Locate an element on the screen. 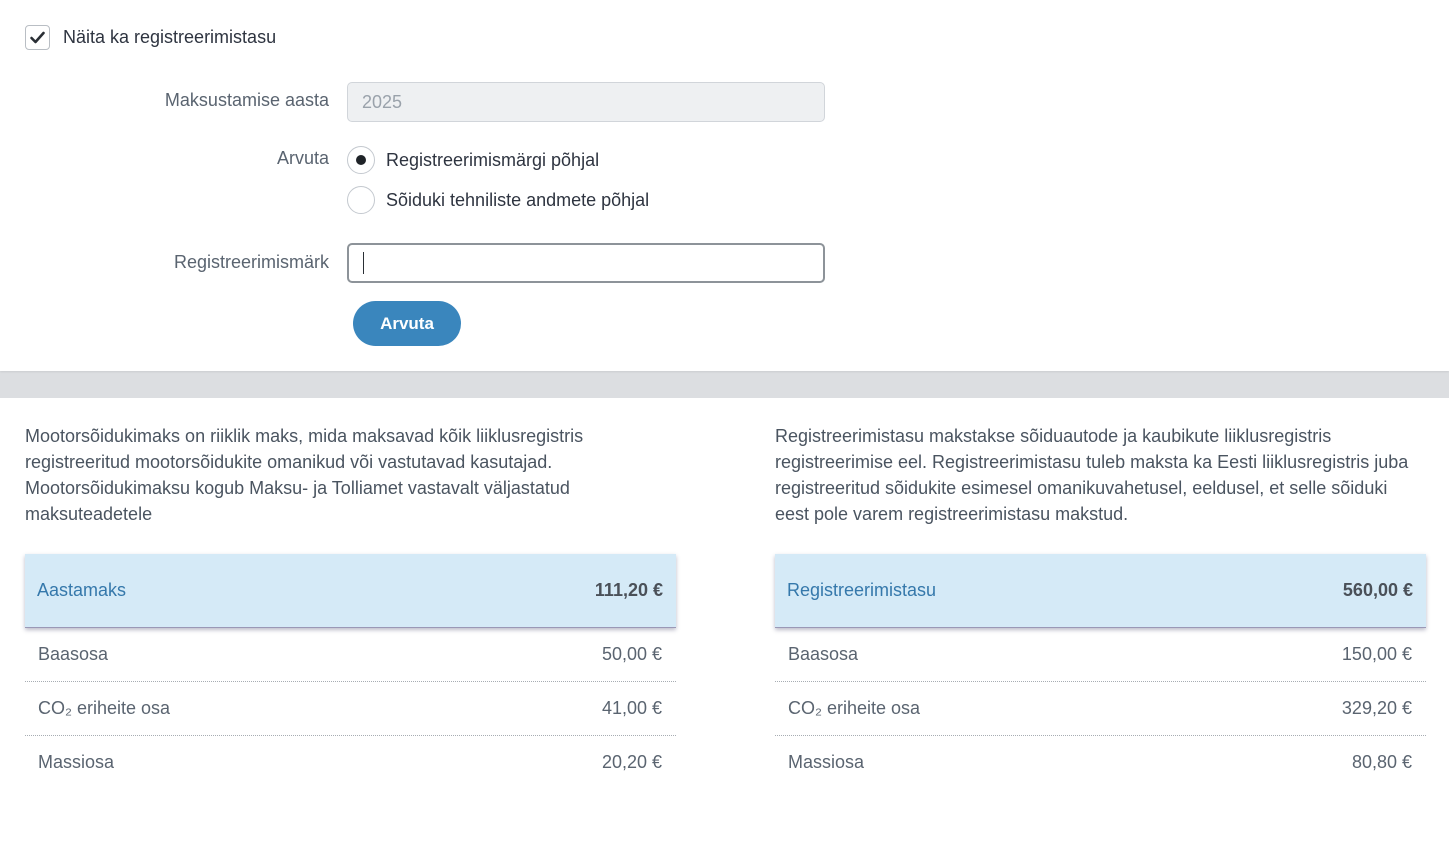 Image resolution: width=1449 pixels, height=855 pixels. registration-fee-header: Registreerimistasu 560,00 € is located at coordinates (1100, 591).